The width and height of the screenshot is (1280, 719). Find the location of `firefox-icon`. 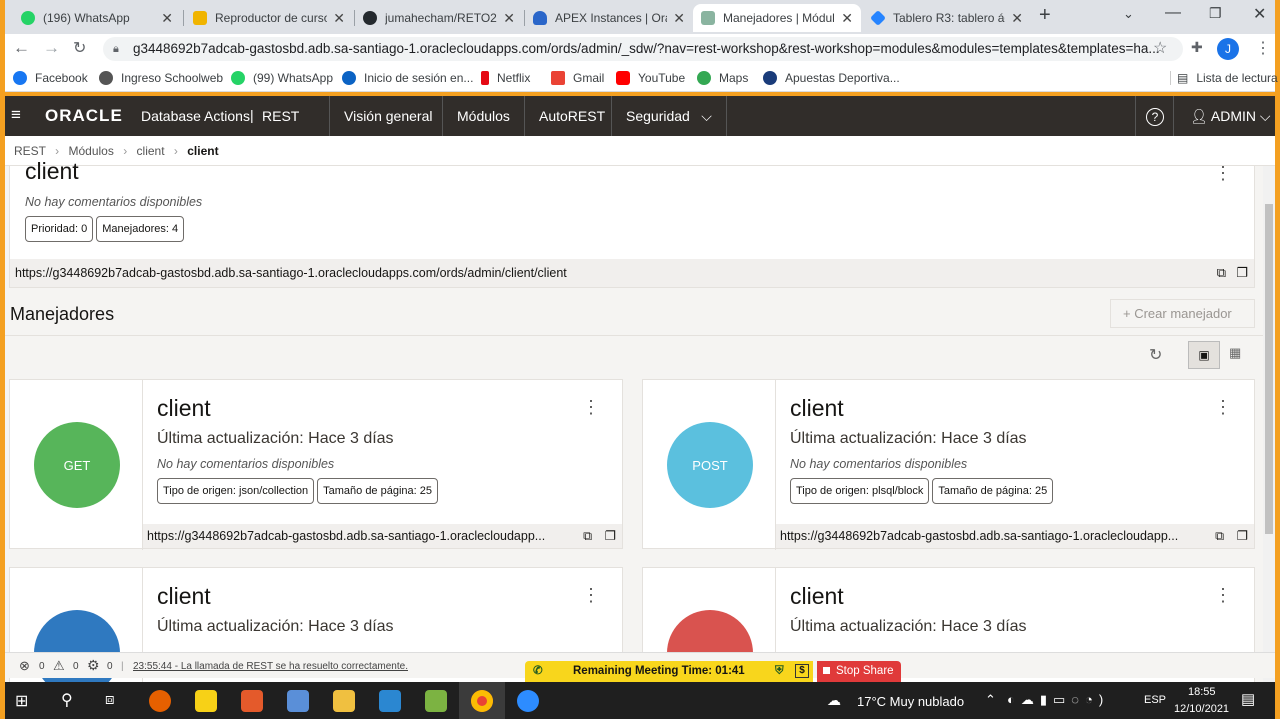

firefox-icon is located at coordinates (160, 701).